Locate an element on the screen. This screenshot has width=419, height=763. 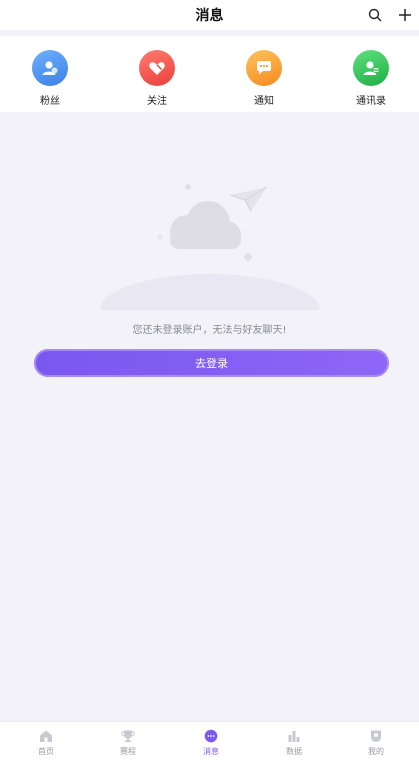
tab-label: 我的 is located at coordinates (376, 751).